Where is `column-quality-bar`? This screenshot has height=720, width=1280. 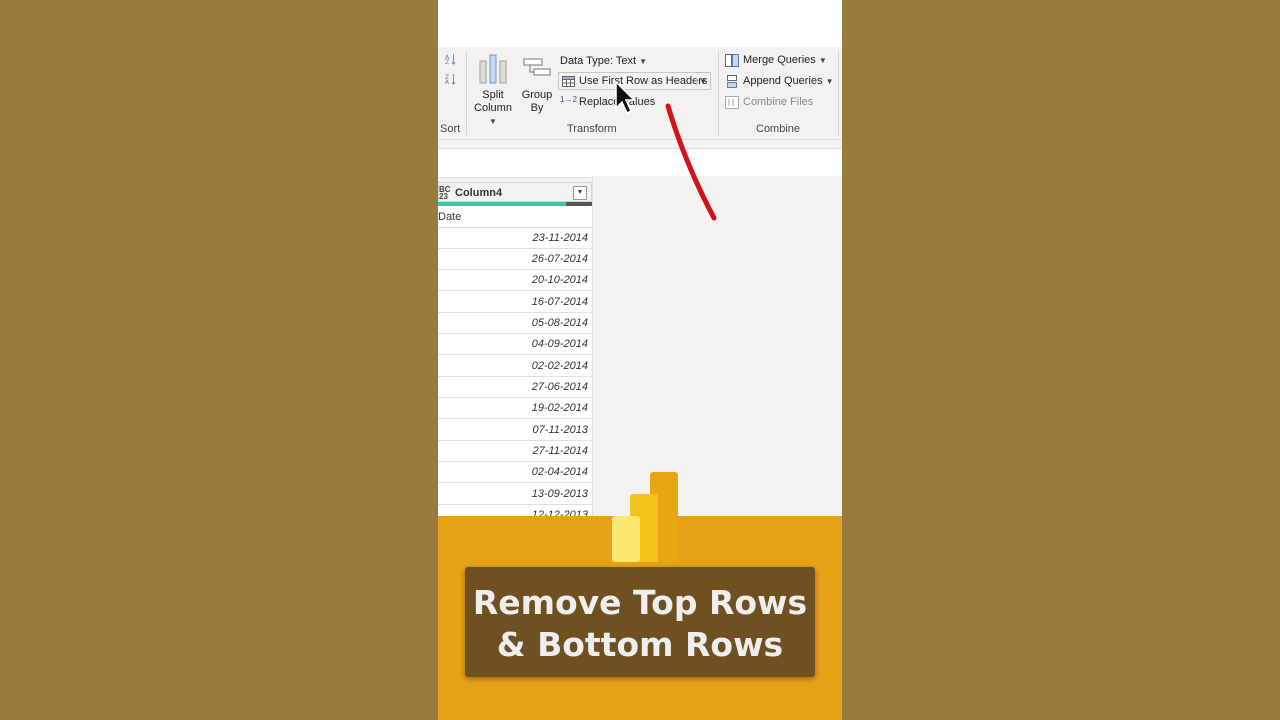 column-quality-bar is located at coordinates (515, 204).